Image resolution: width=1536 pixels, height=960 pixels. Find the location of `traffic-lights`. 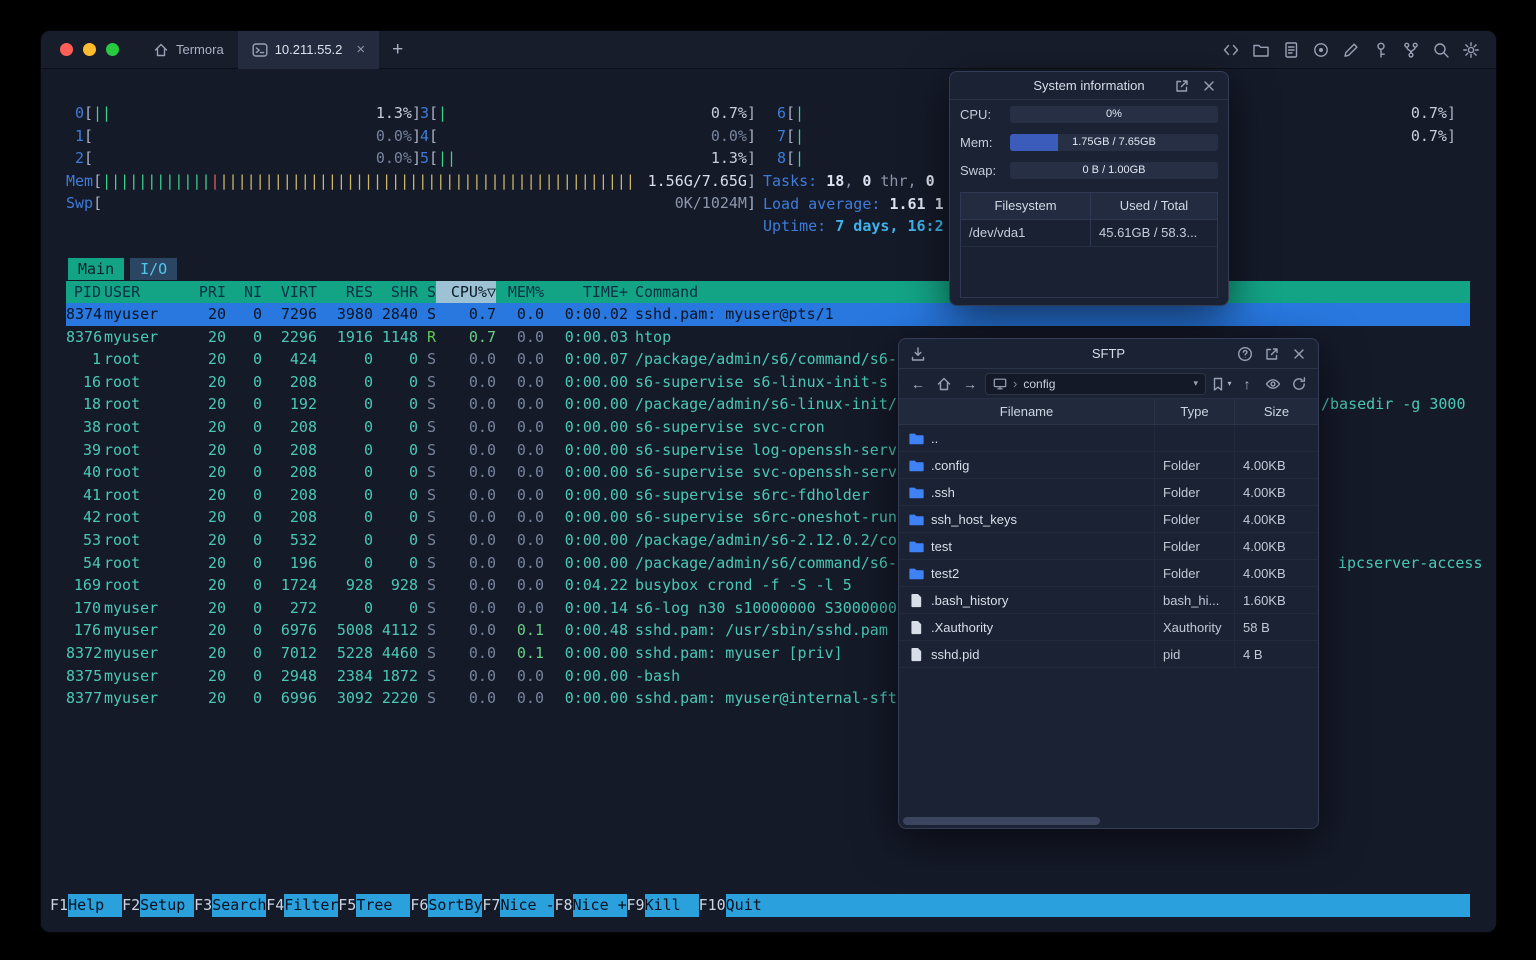

traffic-lights is located at coordinates (90, 49).